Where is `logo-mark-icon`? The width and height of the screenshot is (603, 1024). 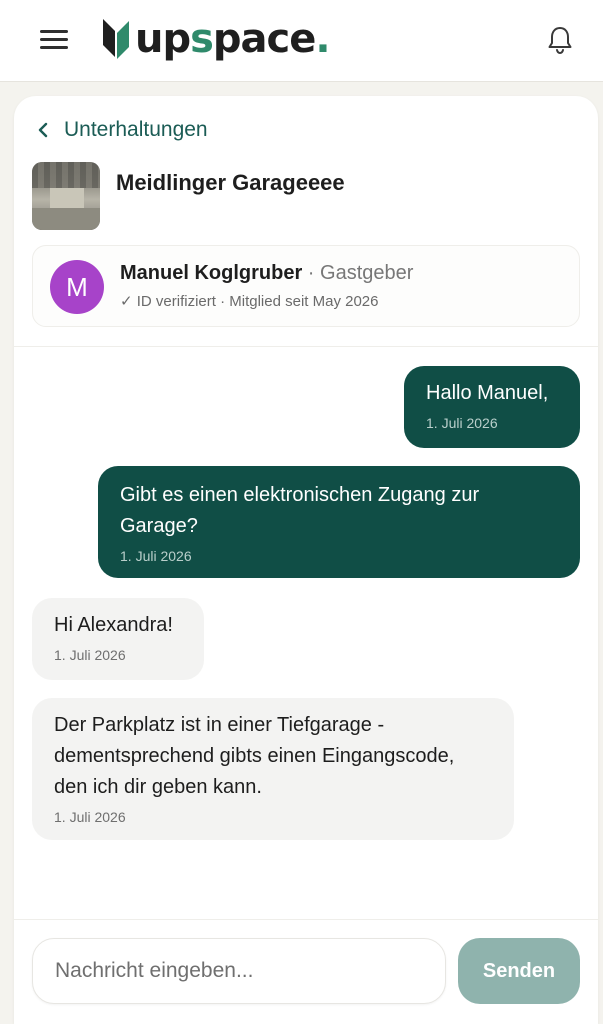
logo-mark-icon is located at coordinates (116, 39).